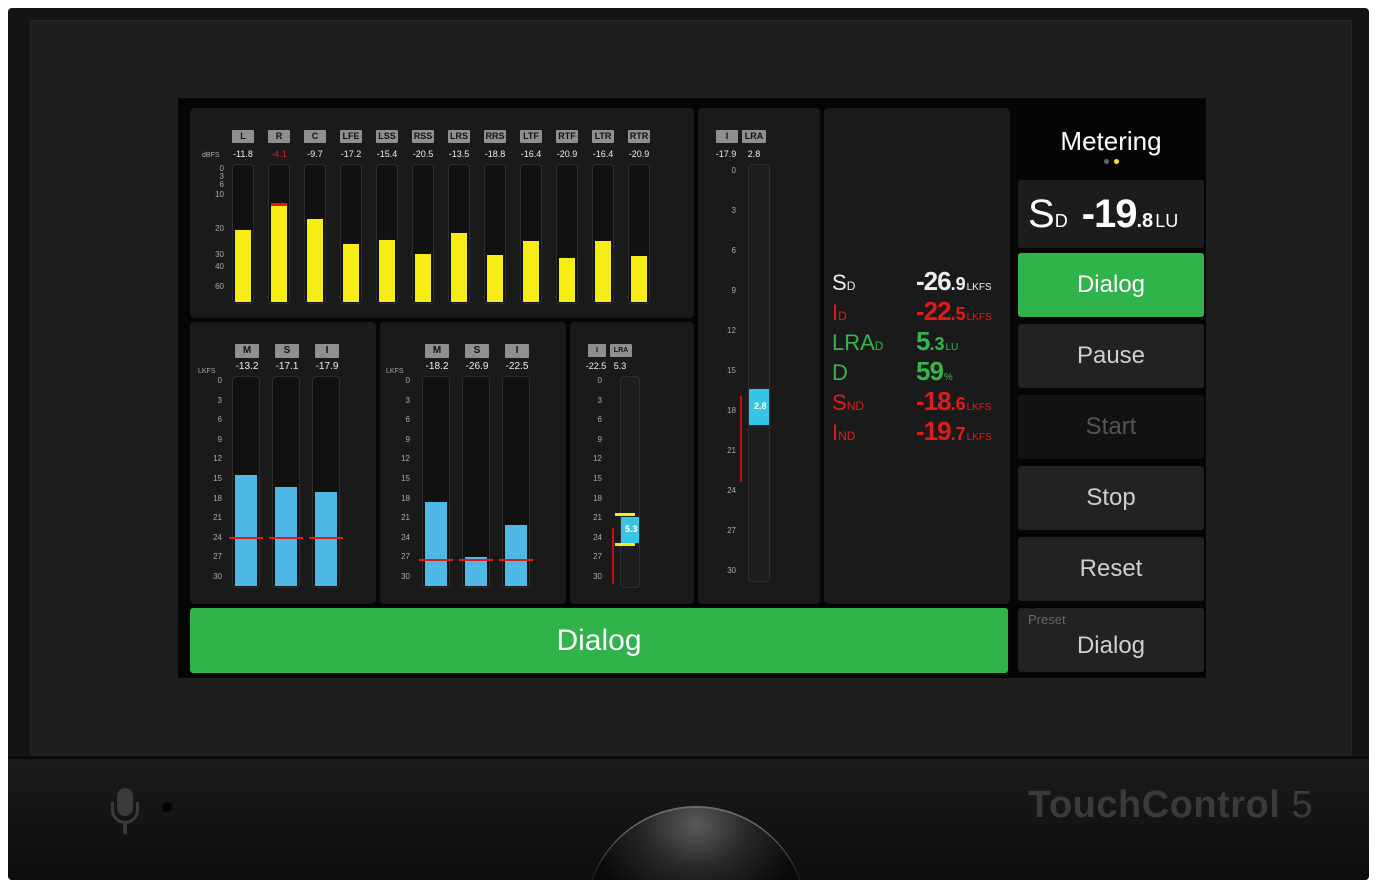 This screenshot has height=884, width=1375. Describe the element at coordinates (423, 234) in the screenshot. I see `channel-meter-rss` at that location.